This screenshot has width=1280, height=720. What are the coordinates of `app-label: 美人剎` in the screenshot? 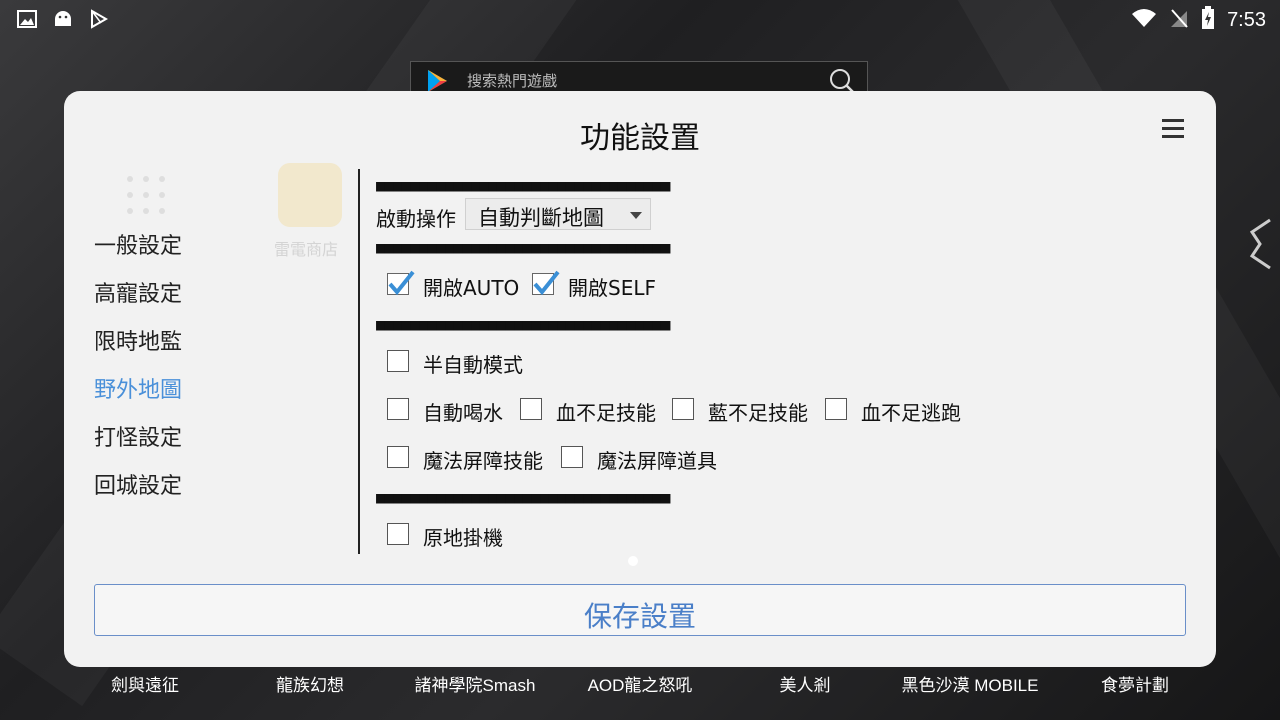 It's located at (805, 683).